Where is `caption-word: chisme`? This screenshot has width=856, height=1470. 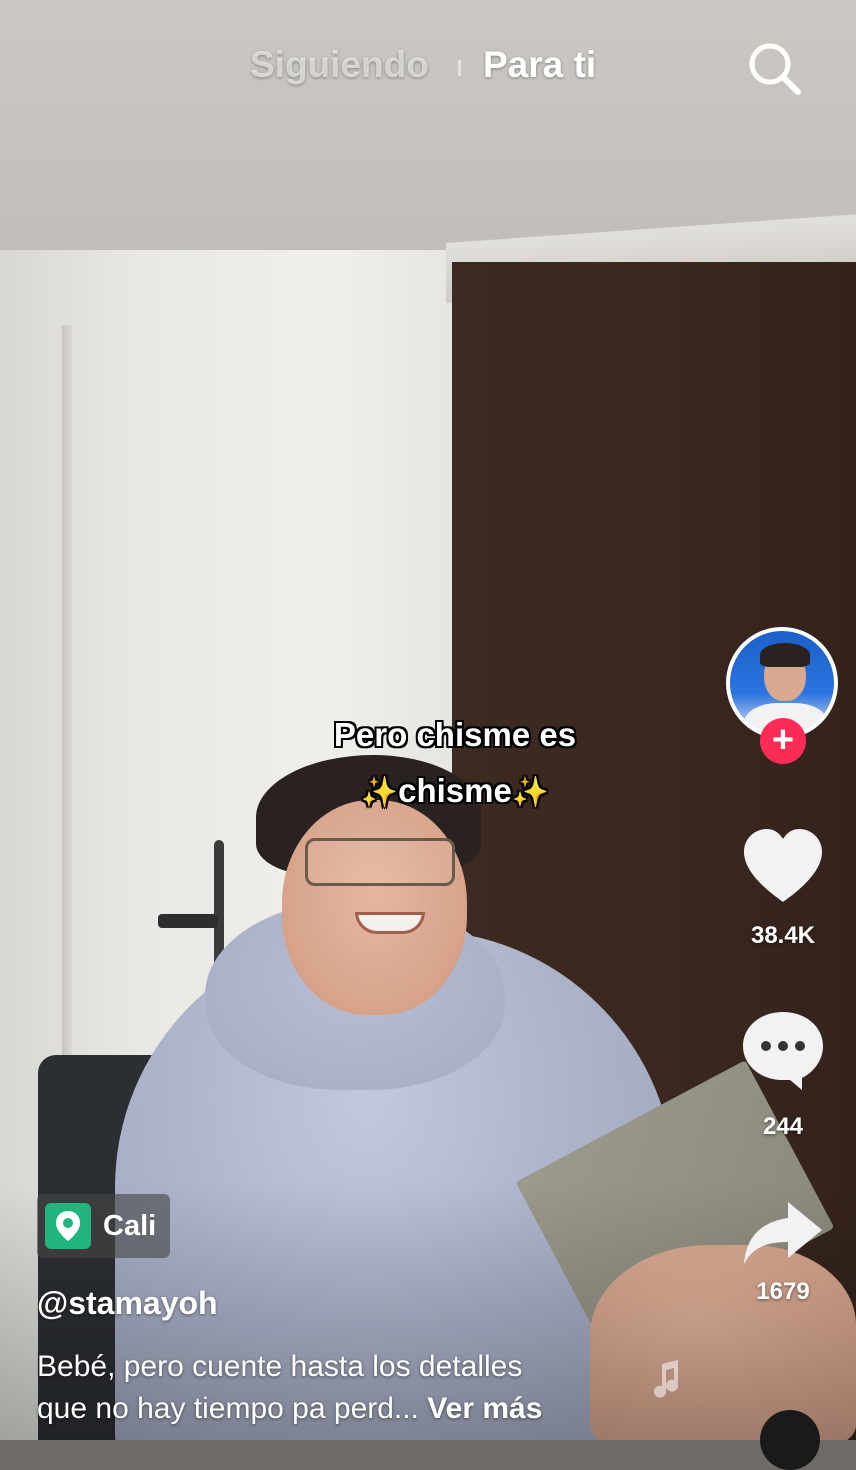
caption-word: chisme is located at coordinates (455, 790).